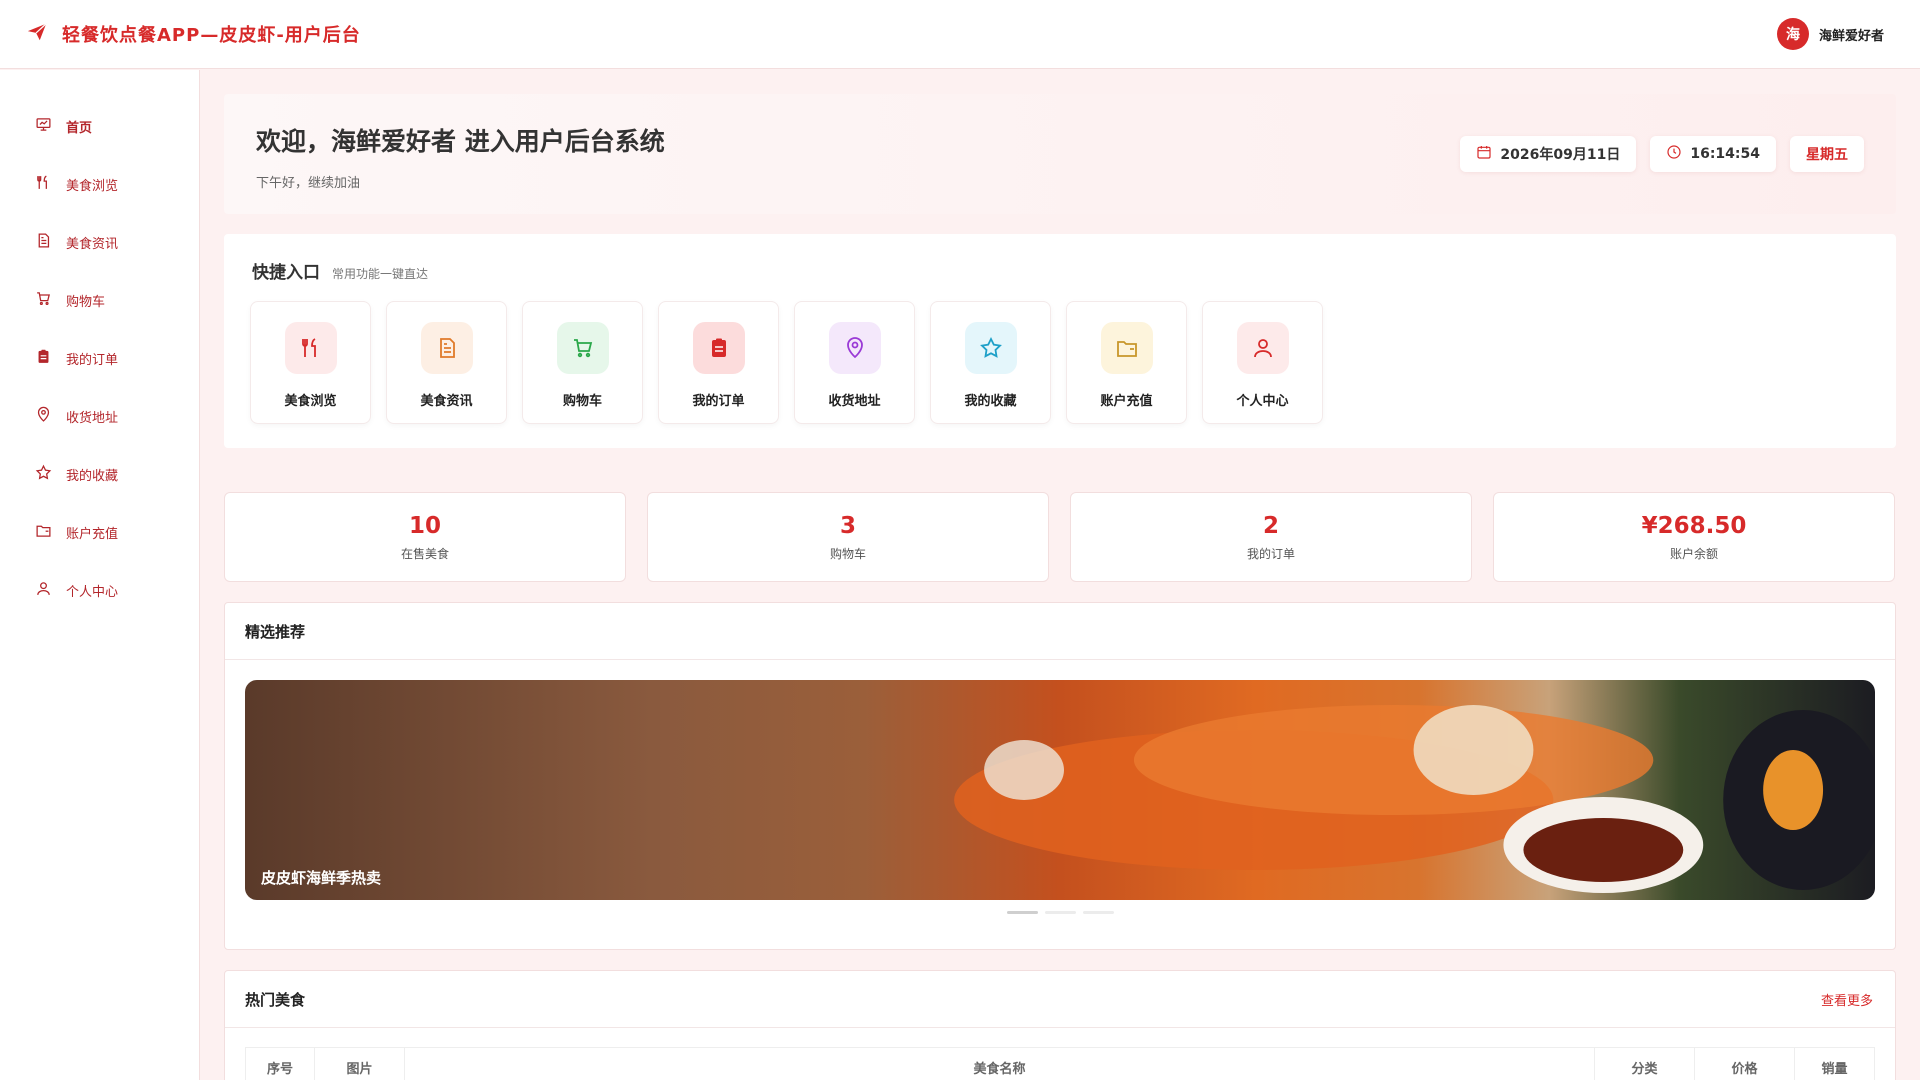 This screenshot has height=1080, width=1920. I want to click on sidebar-item-food-news: 美食资讯, so click(99, 242).